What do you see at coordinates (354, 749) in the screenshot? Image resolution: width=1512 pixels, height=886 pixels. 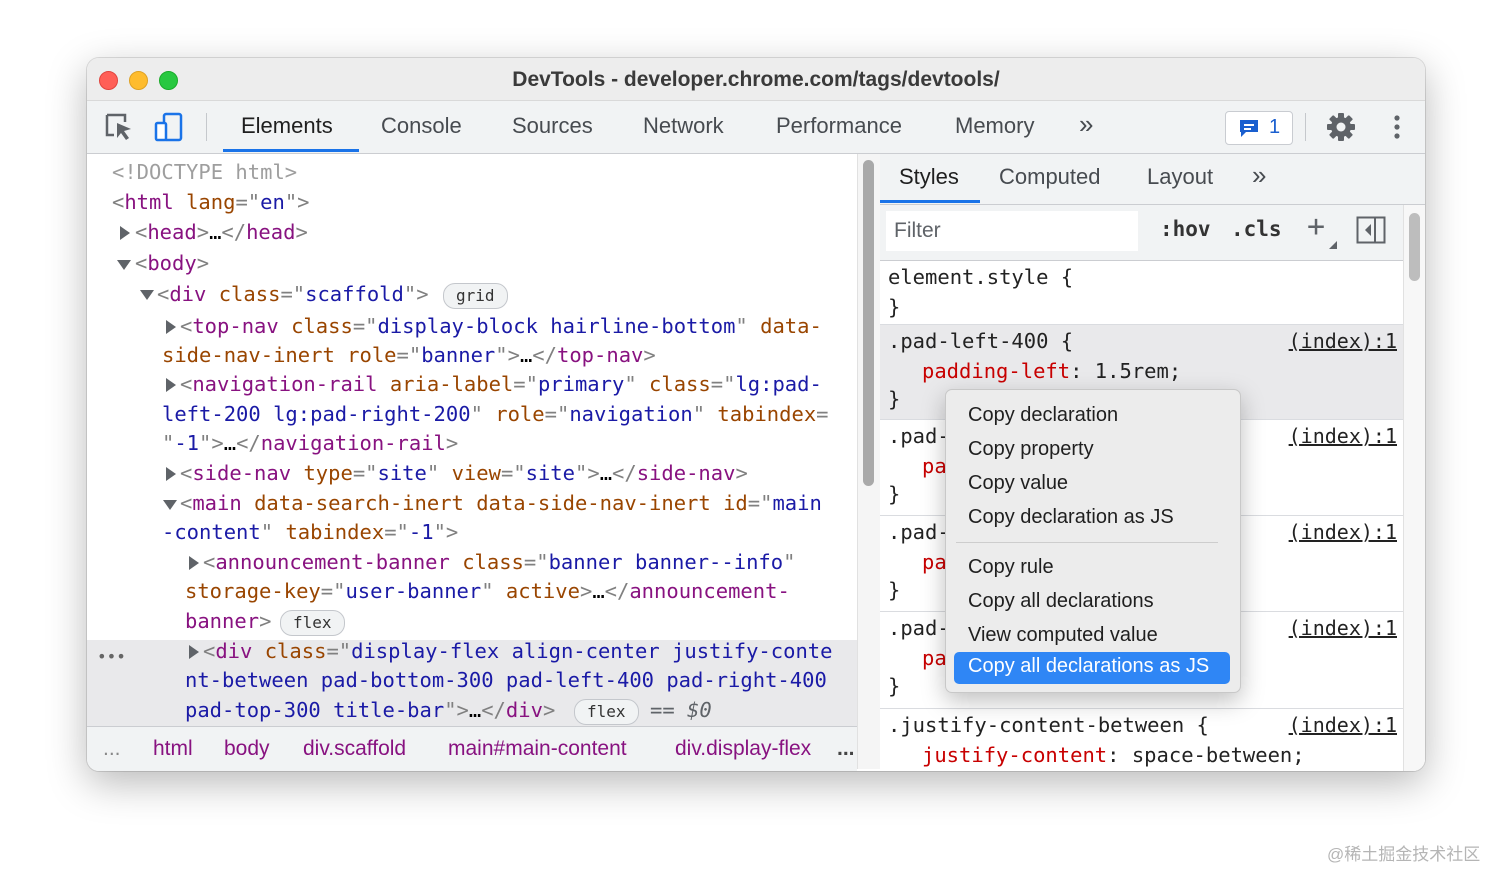 I see `breadcrumb-div-scaffold: div.scaffold` at bounding box center [354, 749].